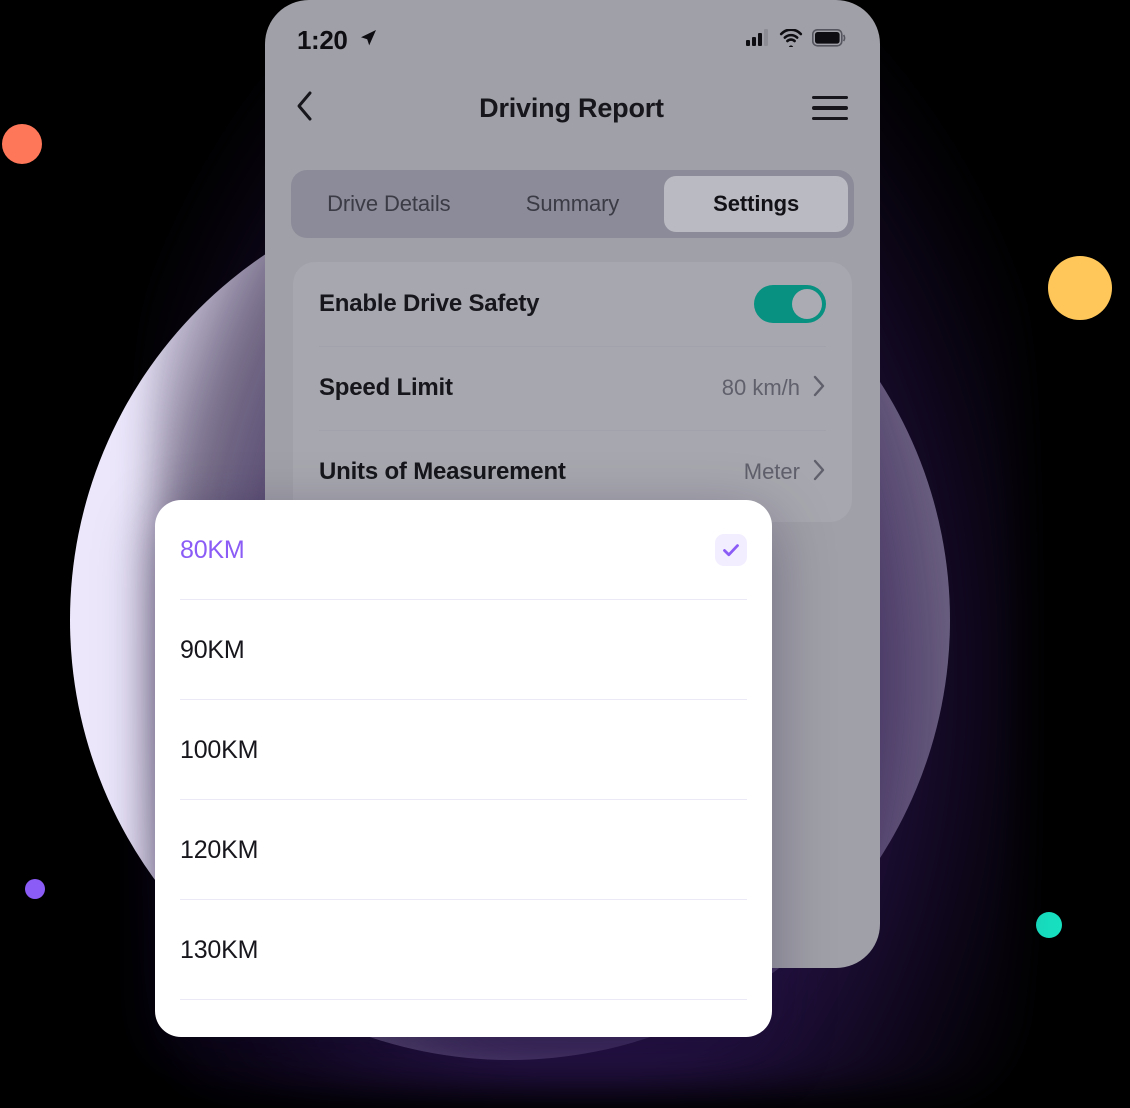  Describe the element at coordinates (463, 950) in the screenshot. I see `option-130km: 130KM` at that location.